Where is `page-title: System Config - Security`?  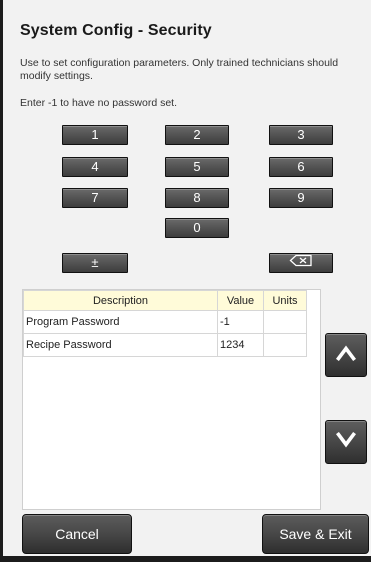
page-title: System Config - Security is located at coordinates (116, 30).